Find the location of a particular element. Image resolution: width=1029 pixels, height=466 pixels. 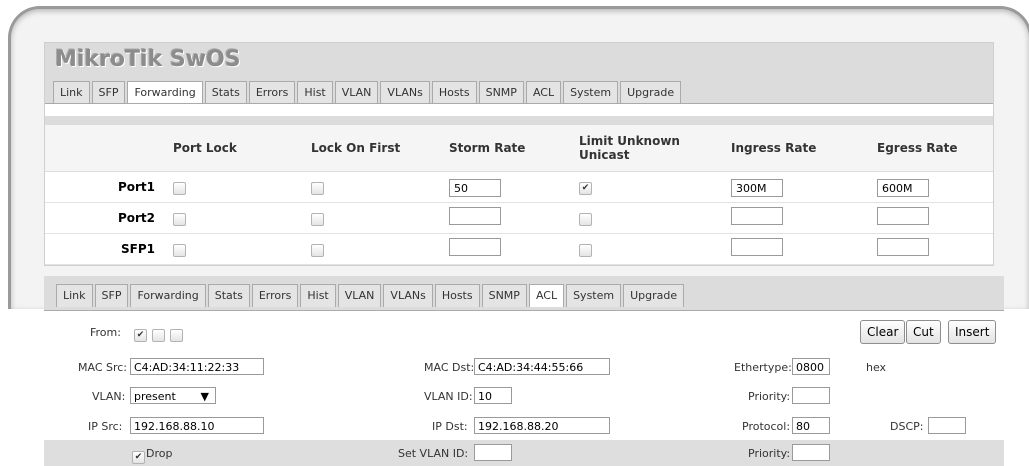

table-row: Port1 50 ✔ 300M 600M is located at coordinates (519, 187).